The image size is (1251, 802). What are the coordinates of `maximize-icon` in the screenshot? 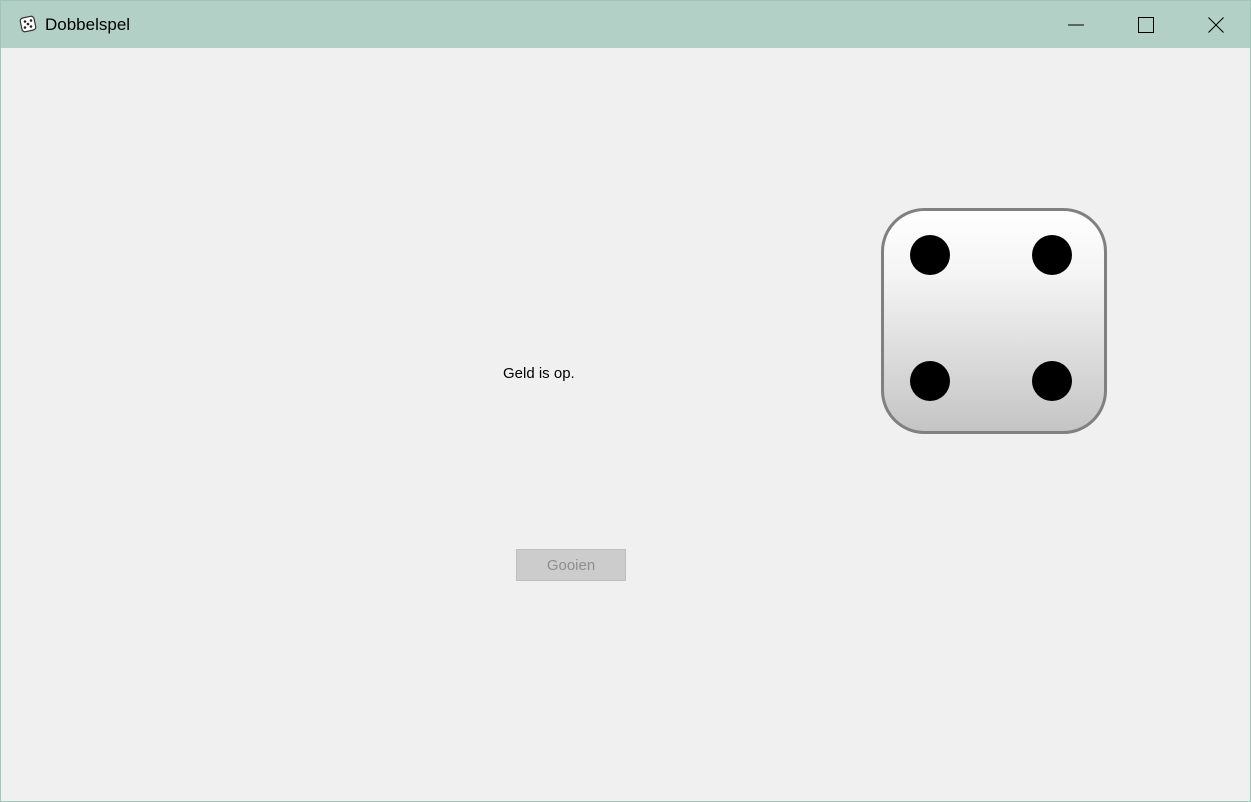 It's located at (1146, 24).